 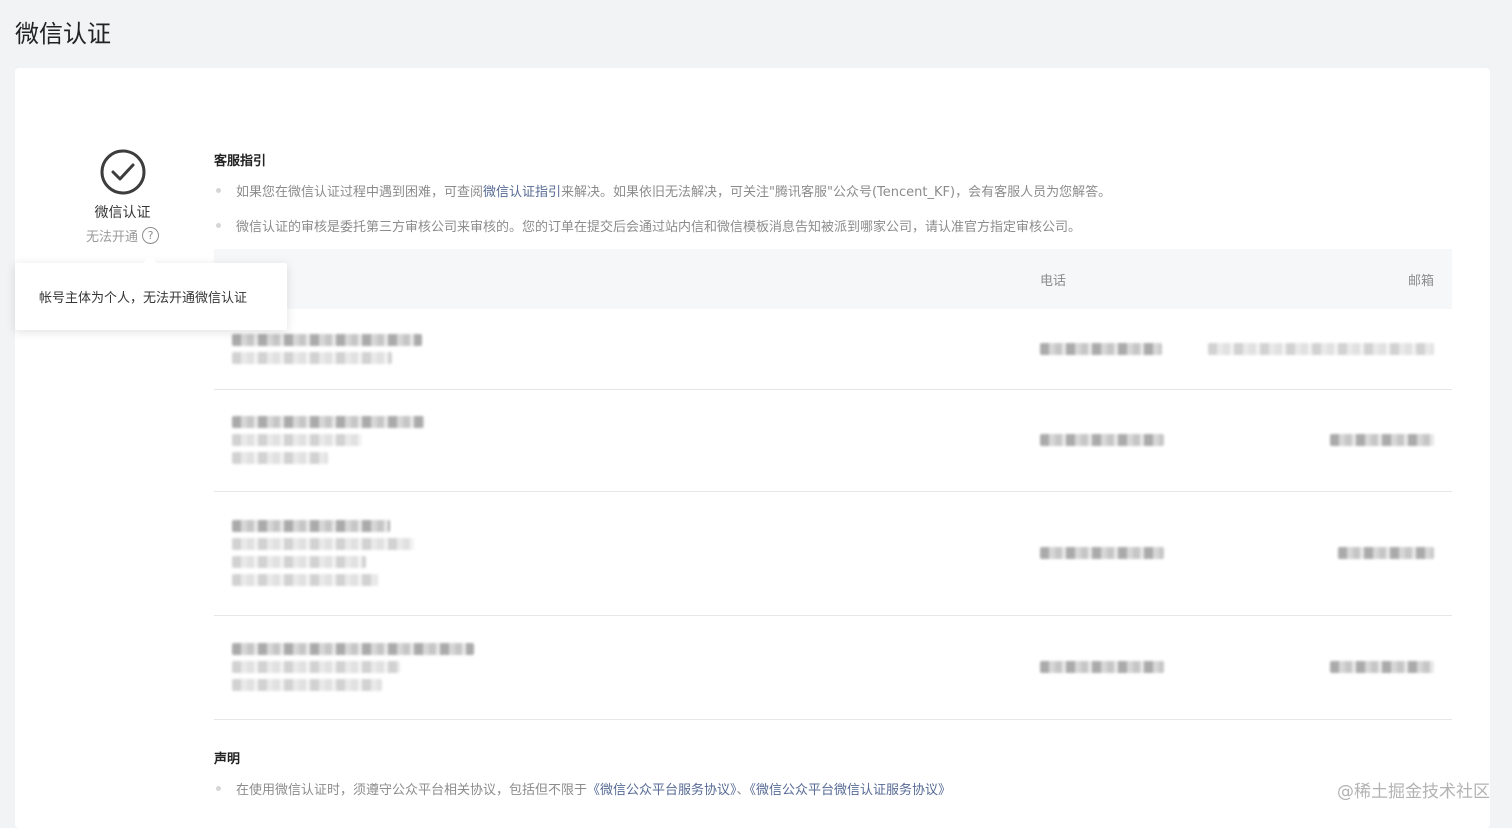 What do you see at coordinates (111, 237) in the screenshot?
I see `status-subtitle: 无法开通` at bounding box center [111, 237].